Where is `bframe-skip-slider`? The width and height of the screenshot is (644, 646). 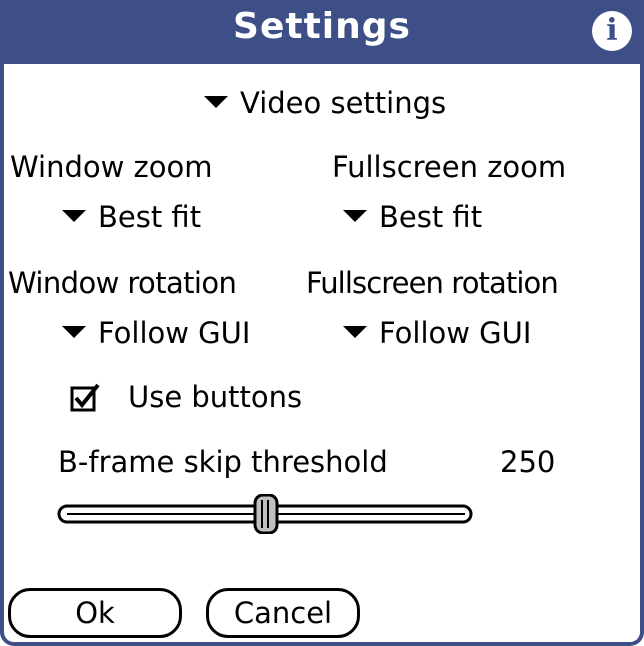
bframe-skip-slider is located at coordinates (266, 514).